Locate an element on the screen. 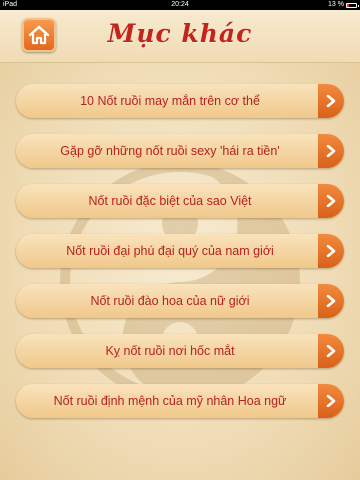 The width and height of the screenshot is (360, 480). menu-item-celebrity-moles: Nốt ruồi đặc biệt của sao Việt is located at coordinates (180, 201).